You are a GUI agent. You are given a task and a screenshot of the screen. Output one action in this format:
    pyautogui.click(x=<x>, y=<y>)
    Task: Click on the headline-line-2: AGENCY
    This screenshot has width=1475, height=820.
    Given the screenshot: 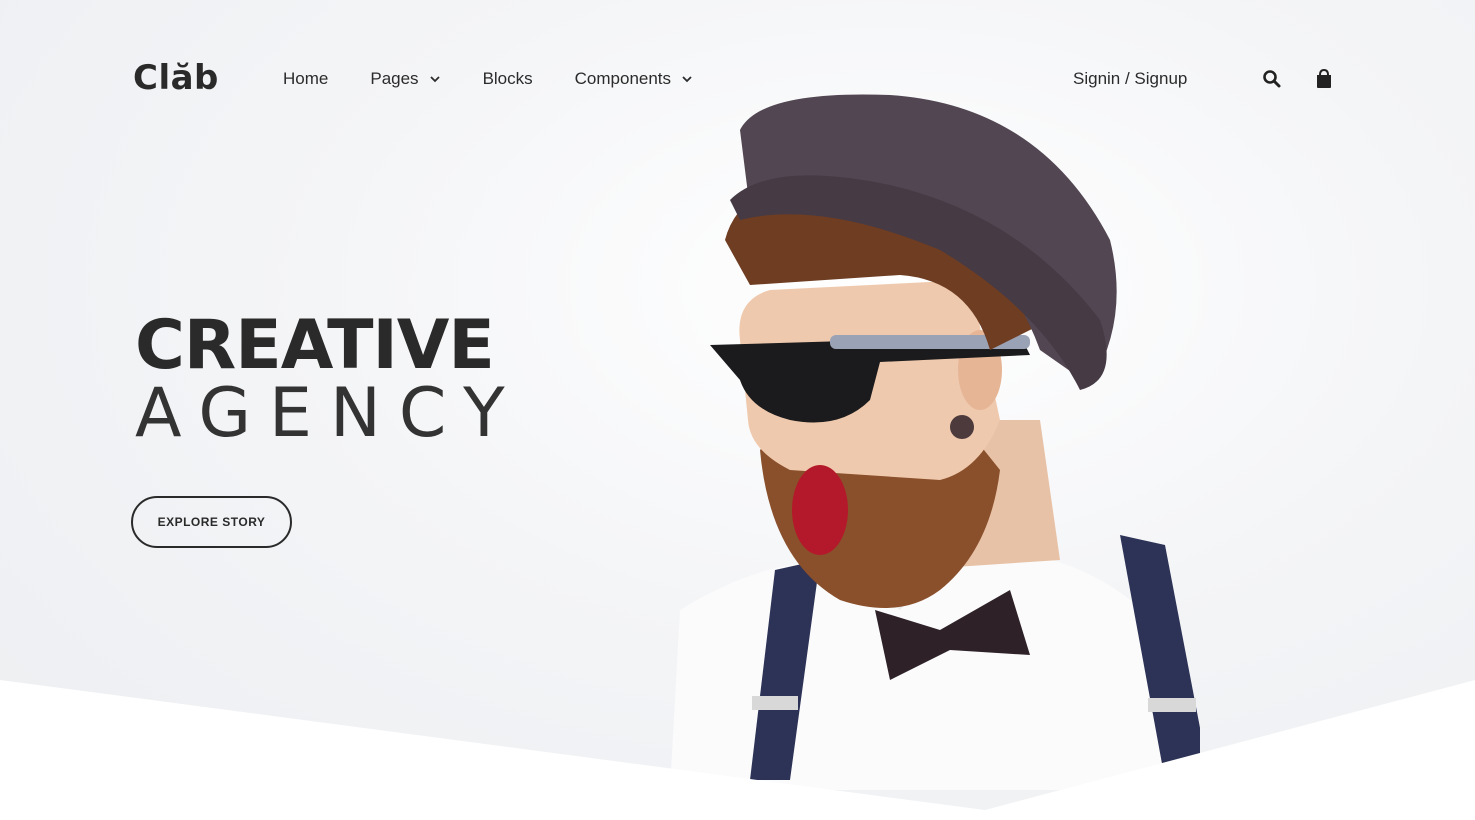 What is the action you would take?
    pyautogui.click(x=329, y=413)
    